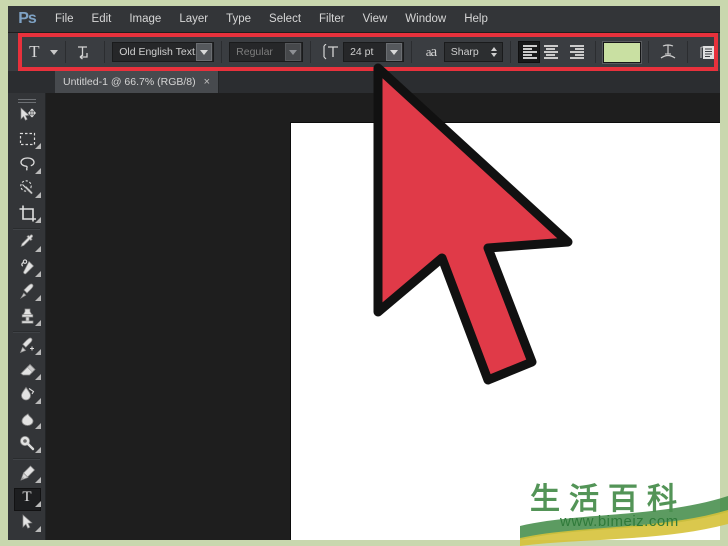 This screenshot has width=728, height=546. I want to click on active-tool-preset-icon: T, so click(34, 52).